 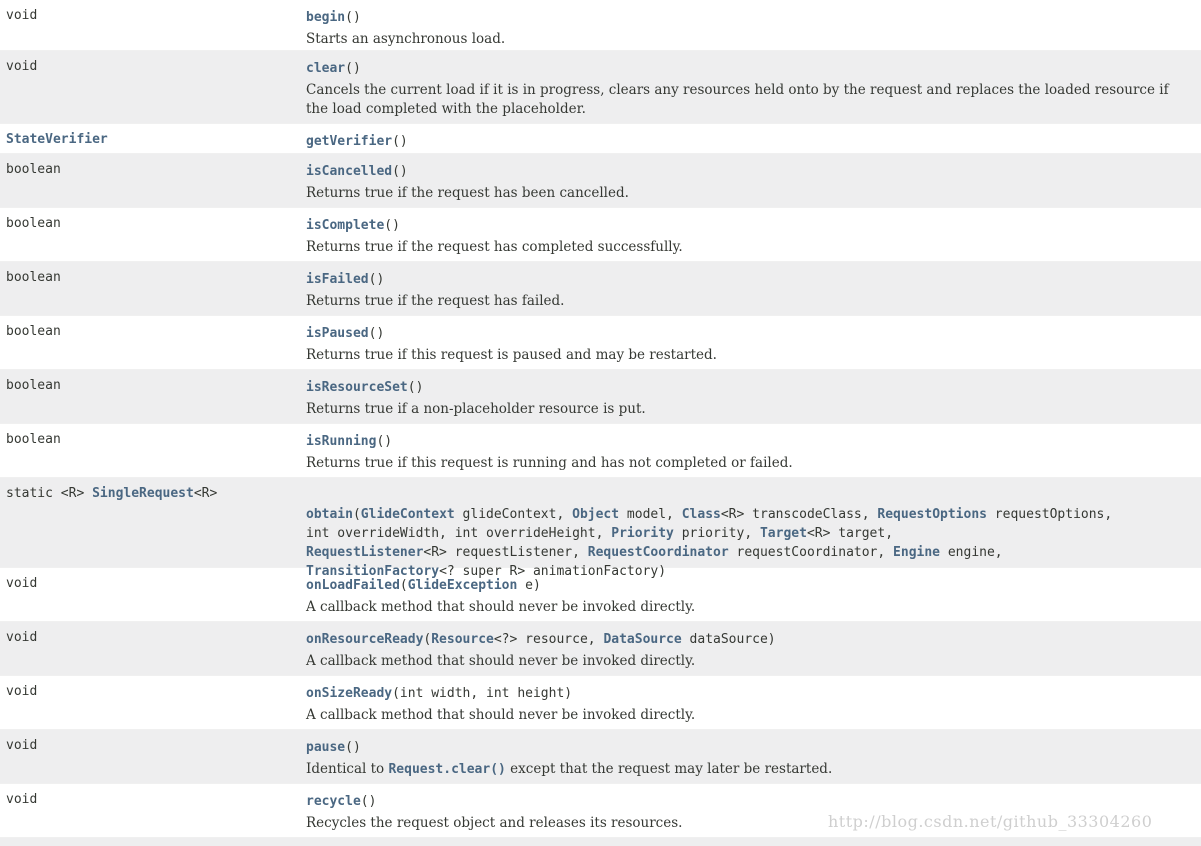 What do you see at coordinates (463, 585) in the screenshot?
I see `type-link-glideexception: GlideException` at bounding box center [463, 585].